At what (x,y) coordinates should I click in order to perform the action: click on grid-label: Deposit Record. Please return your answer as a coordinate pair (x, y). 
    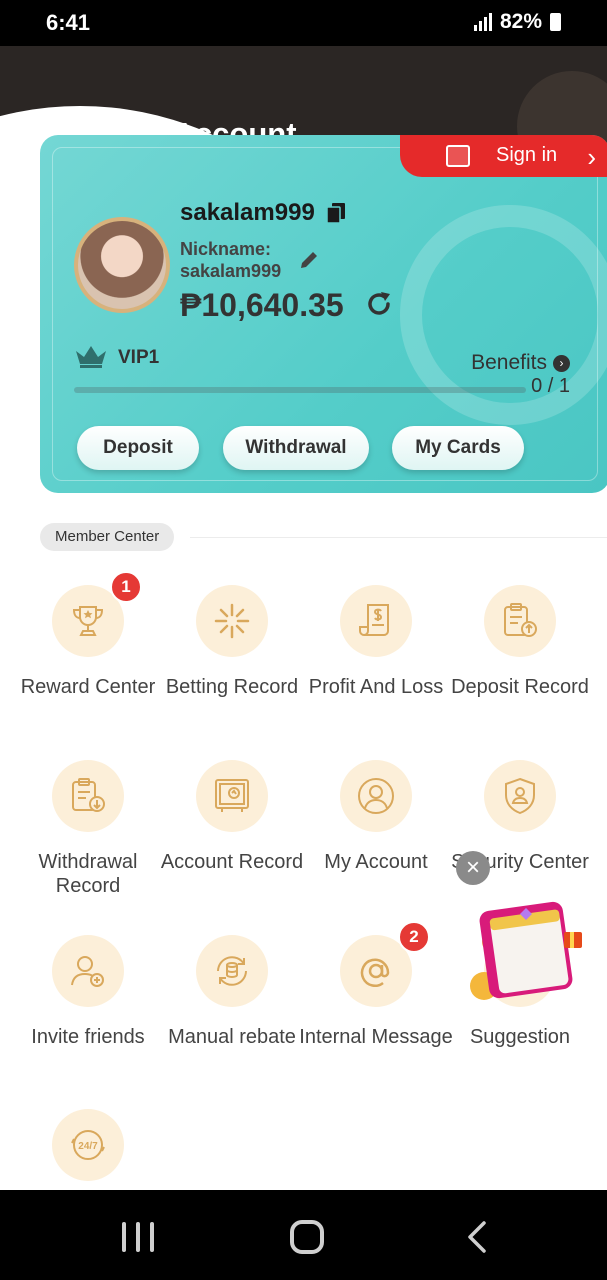
    Looking at the image, I should click on (520, 687).